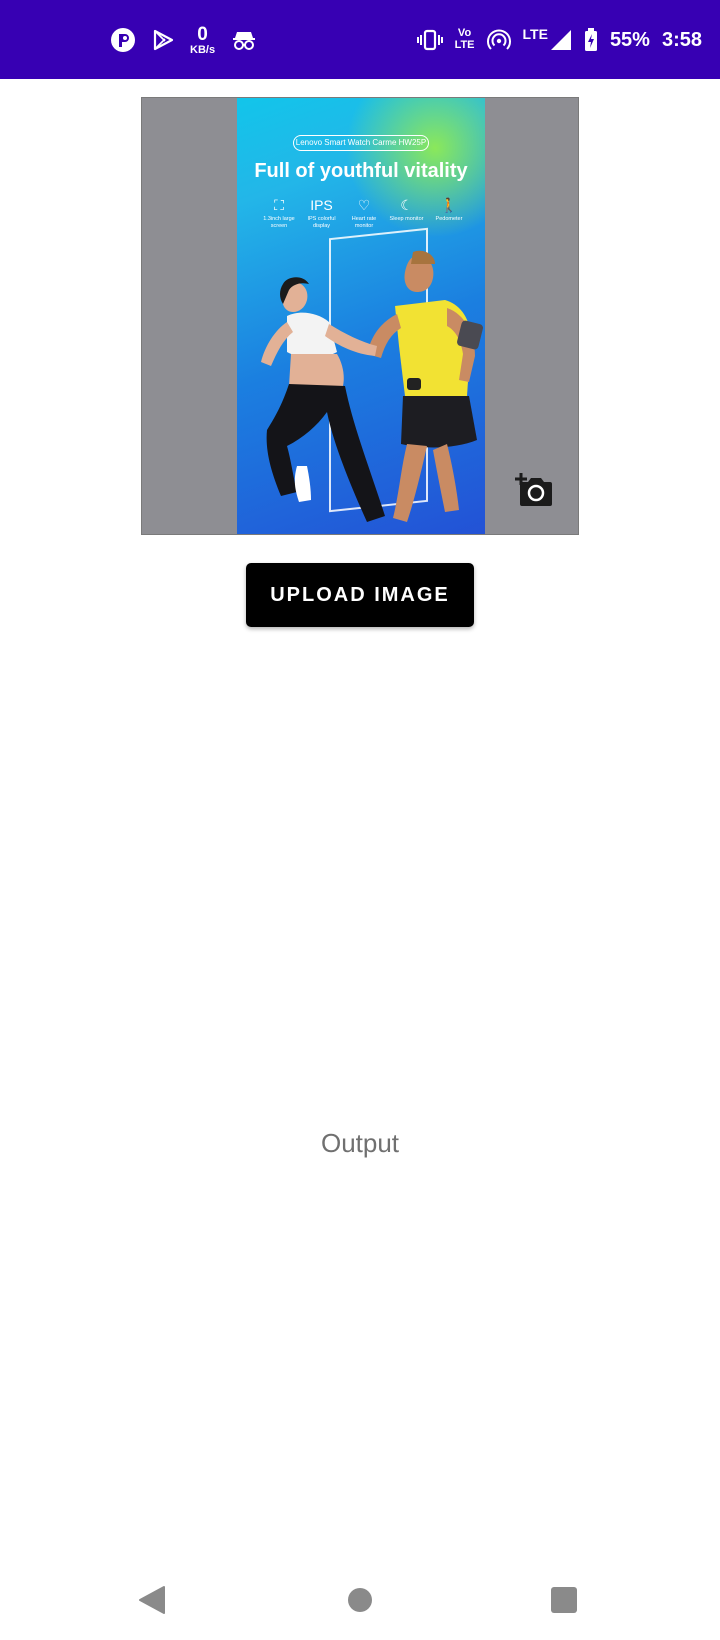 Image resolution: width=720 pixels, height=1640 pixels. Describe the element at coordinates (361, 171) in the screenshot. I see `poster-headline: Full of youthful vitality` at that location.